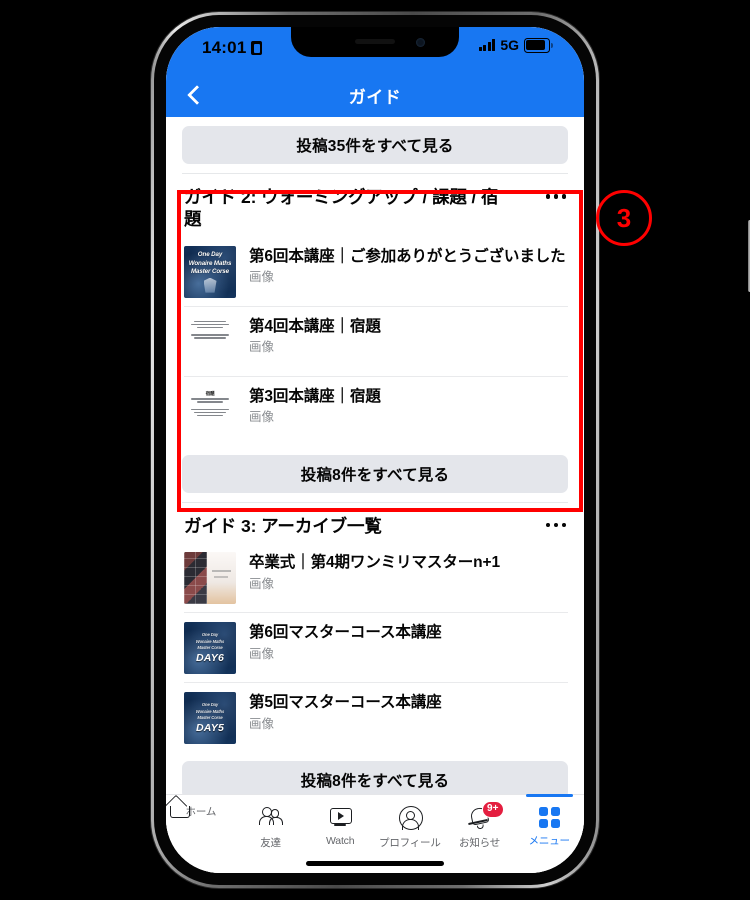 The image size is (750, 900). I want to click on list-item: 第4回本講座｜宿題 画像, so click(376, 342).